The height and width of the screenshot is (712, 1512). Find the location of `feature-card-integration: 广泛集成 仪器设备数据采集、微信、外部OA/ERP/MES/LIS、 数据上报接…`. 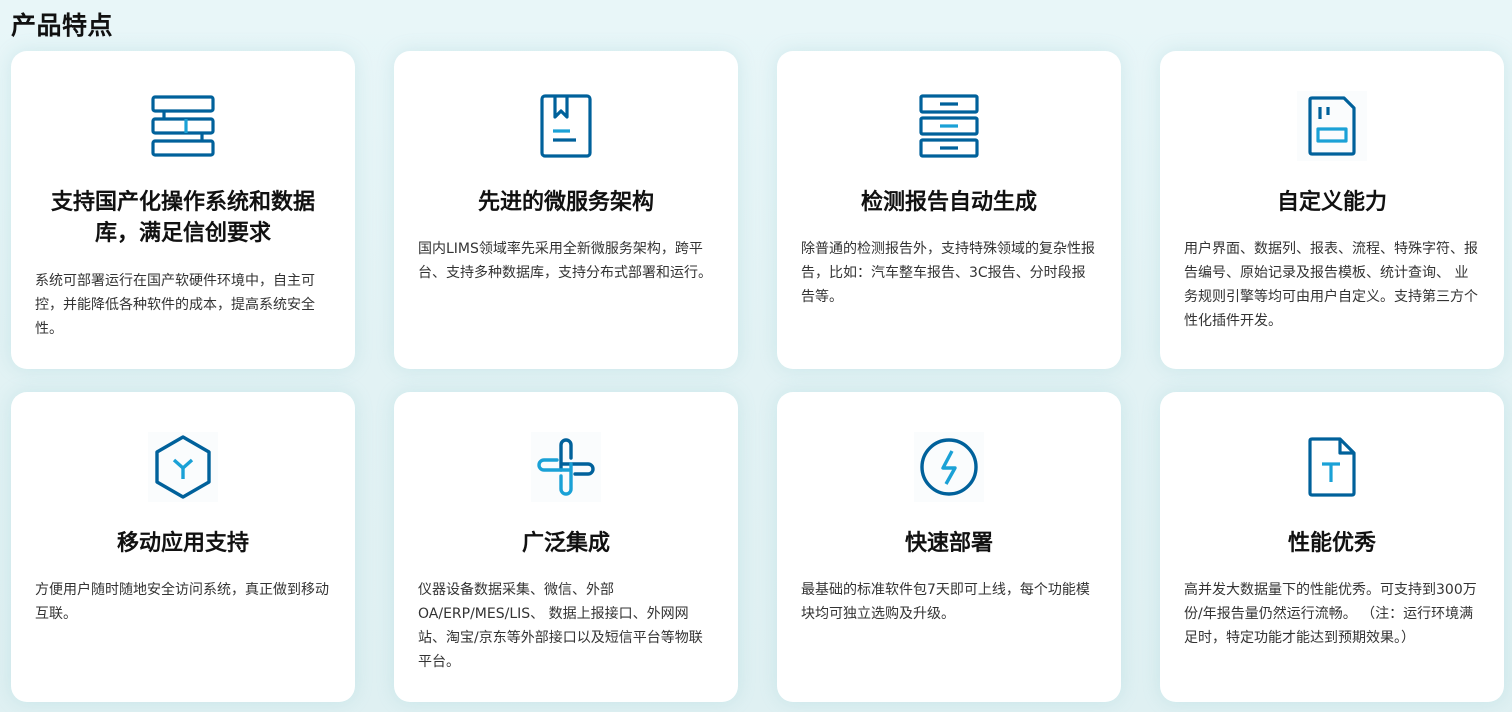

feature-card-integration: 广泛集成 仪器设备数据采集、微信、外部OA/ERP/MES/LIS、 数据上报接… is located at coordinates (566, 547).